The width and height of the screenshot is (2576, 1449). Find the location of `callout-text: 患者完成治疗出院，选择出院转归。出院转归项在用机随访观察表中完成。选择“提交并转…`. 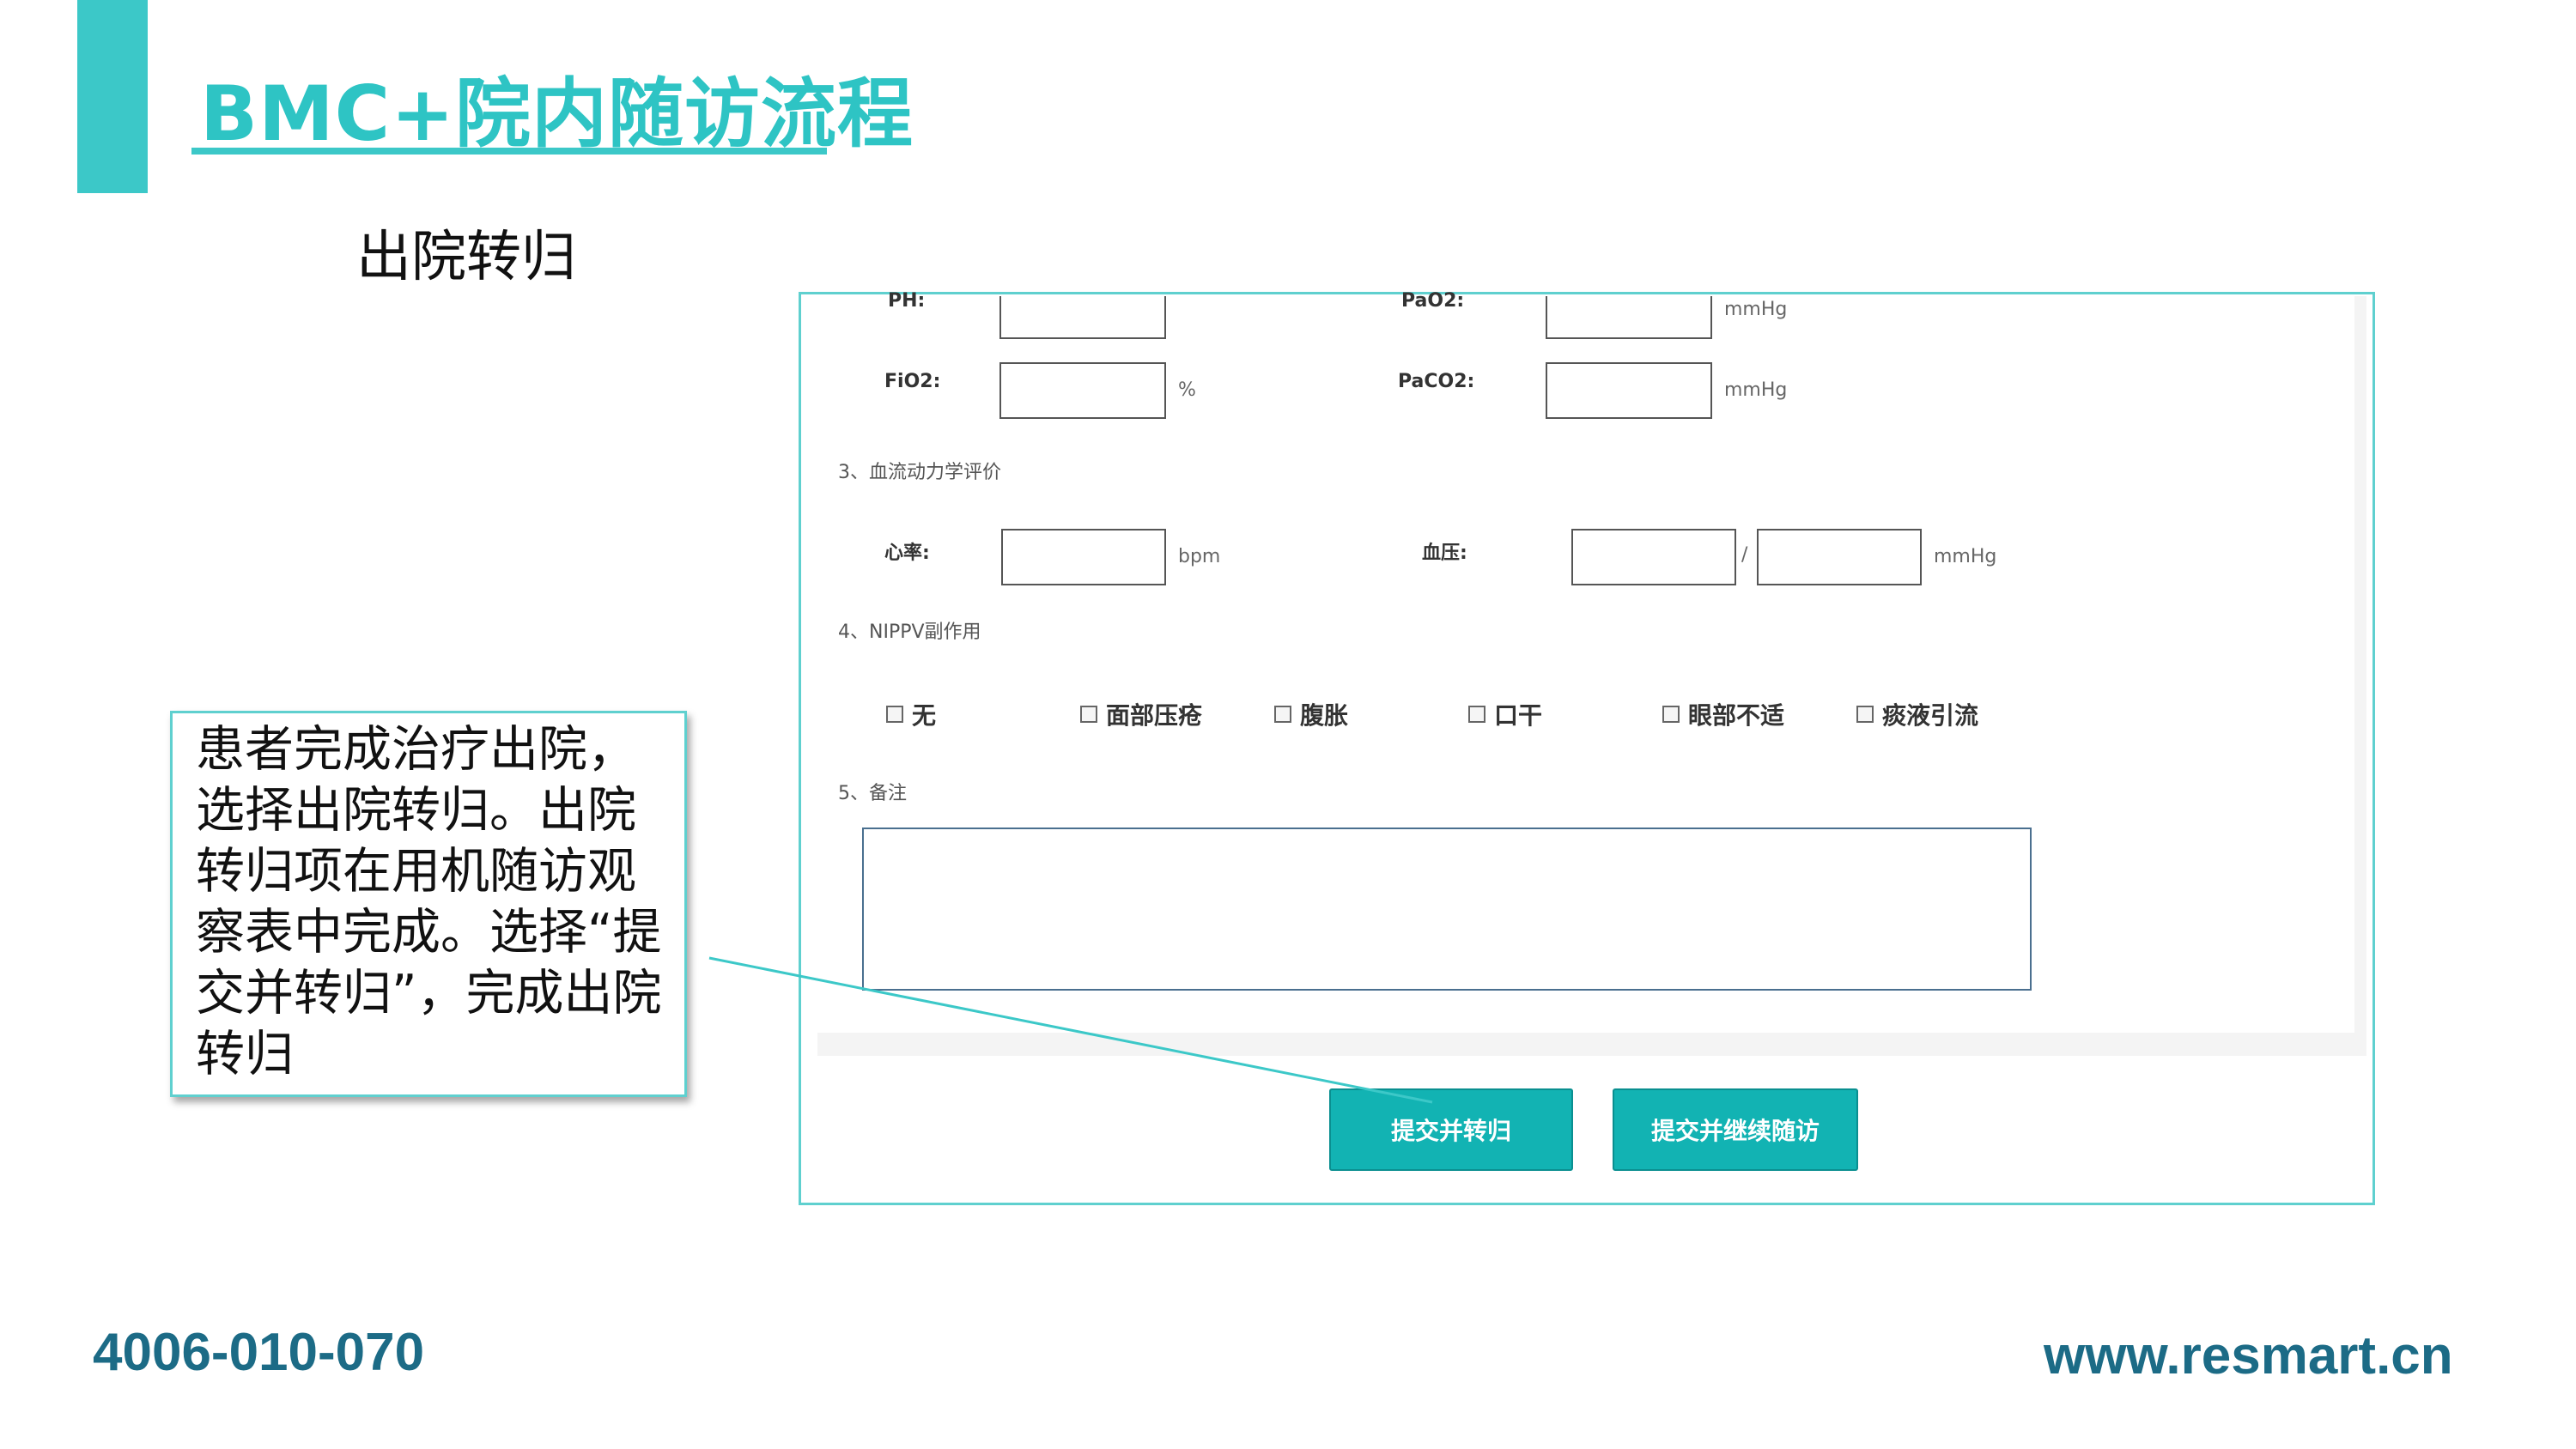

callout-text: 患者完成治疗出院，选择出院转归。出院转归项在用机随访观察表中完成。选择“提交并转… is located at coordinates (429, 901).